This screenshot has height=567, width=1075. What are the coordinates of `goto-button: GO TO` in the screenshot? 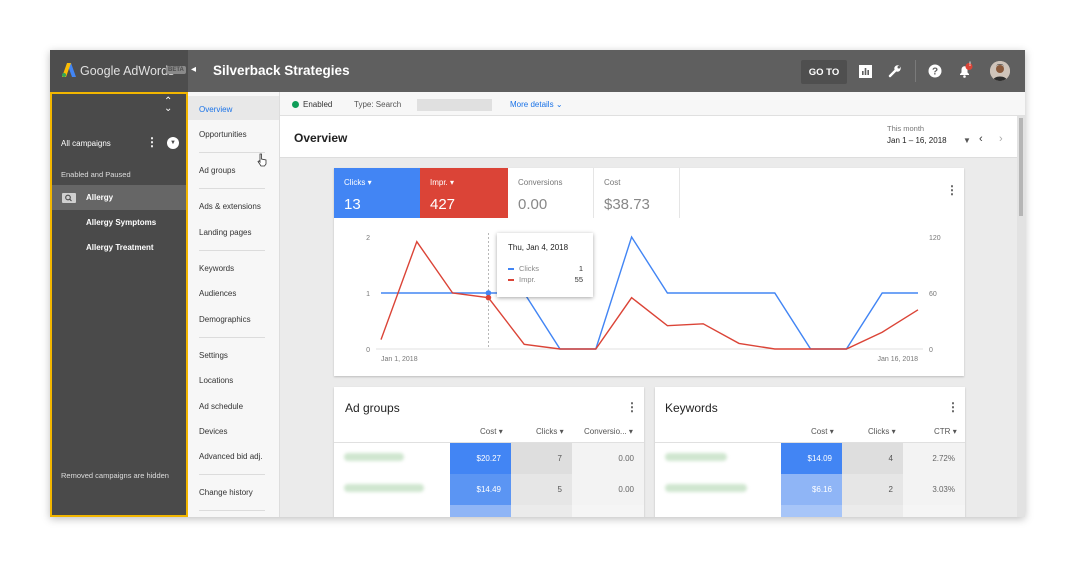 It's located at (824, 72).